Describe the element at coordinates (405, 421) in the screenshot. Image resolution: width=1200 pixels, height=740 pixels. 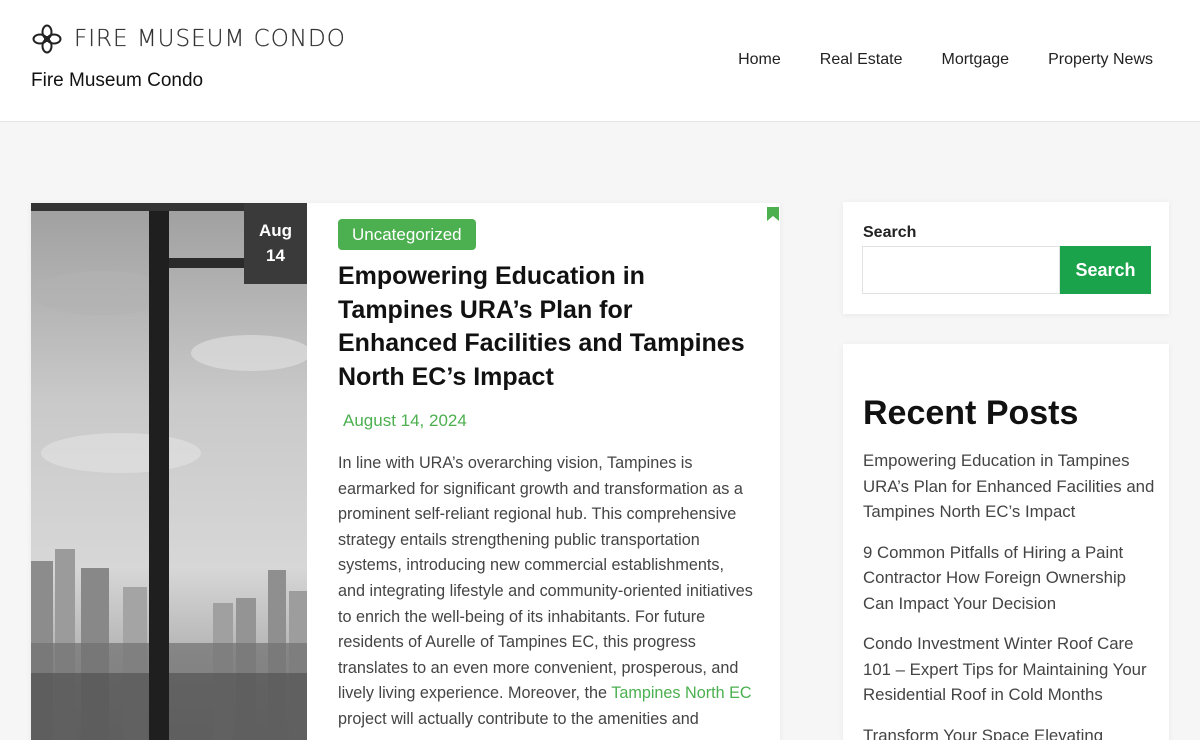
I see `post-date: August 14, 2024` at that location.